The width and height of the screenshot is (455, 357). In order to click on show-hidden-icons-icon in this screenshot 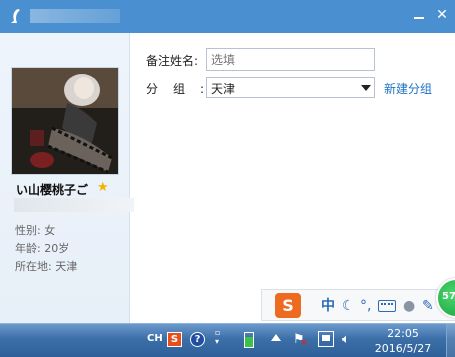, I will do `click(276, 337)`.